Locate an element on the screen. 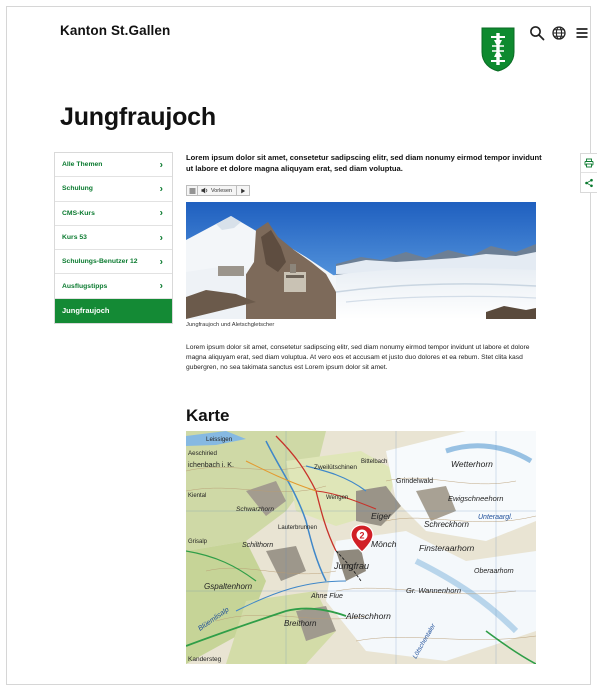  map-label: Aletschhorn is located at coordinates (368, 616).